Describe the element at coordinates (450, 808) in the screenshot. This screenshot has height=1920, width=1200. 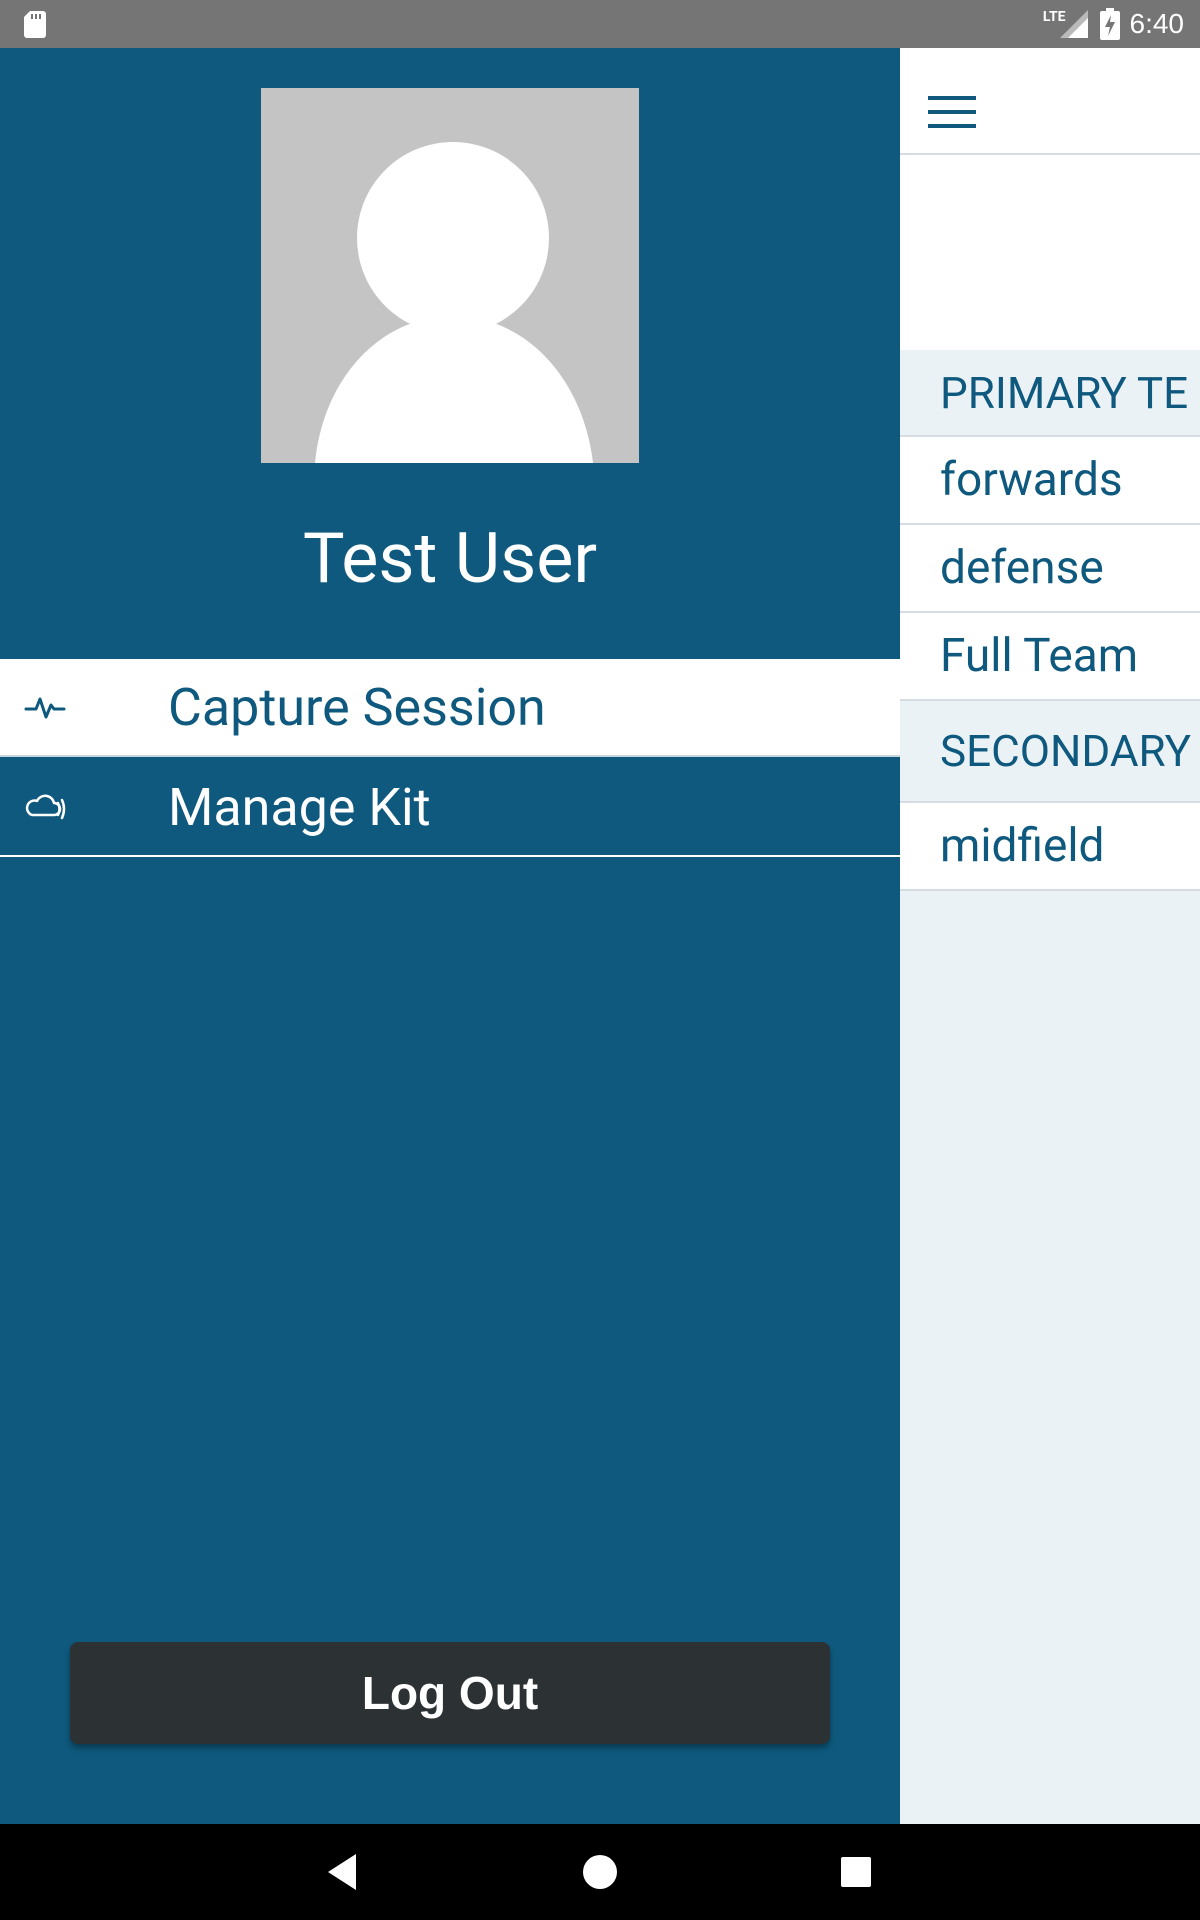
I see `drawer-item-manage-kit: Manage Kit` at that location.